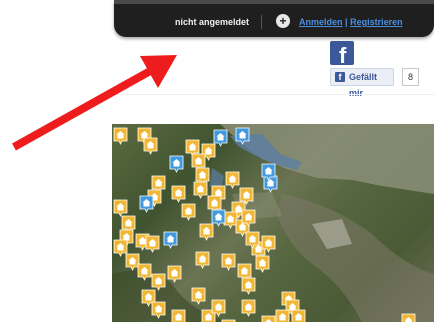 The image size is (434, 322). Describe the element at coordinates (274, 2) in the screenshot. I see `user-bar-top-strip` at that location.